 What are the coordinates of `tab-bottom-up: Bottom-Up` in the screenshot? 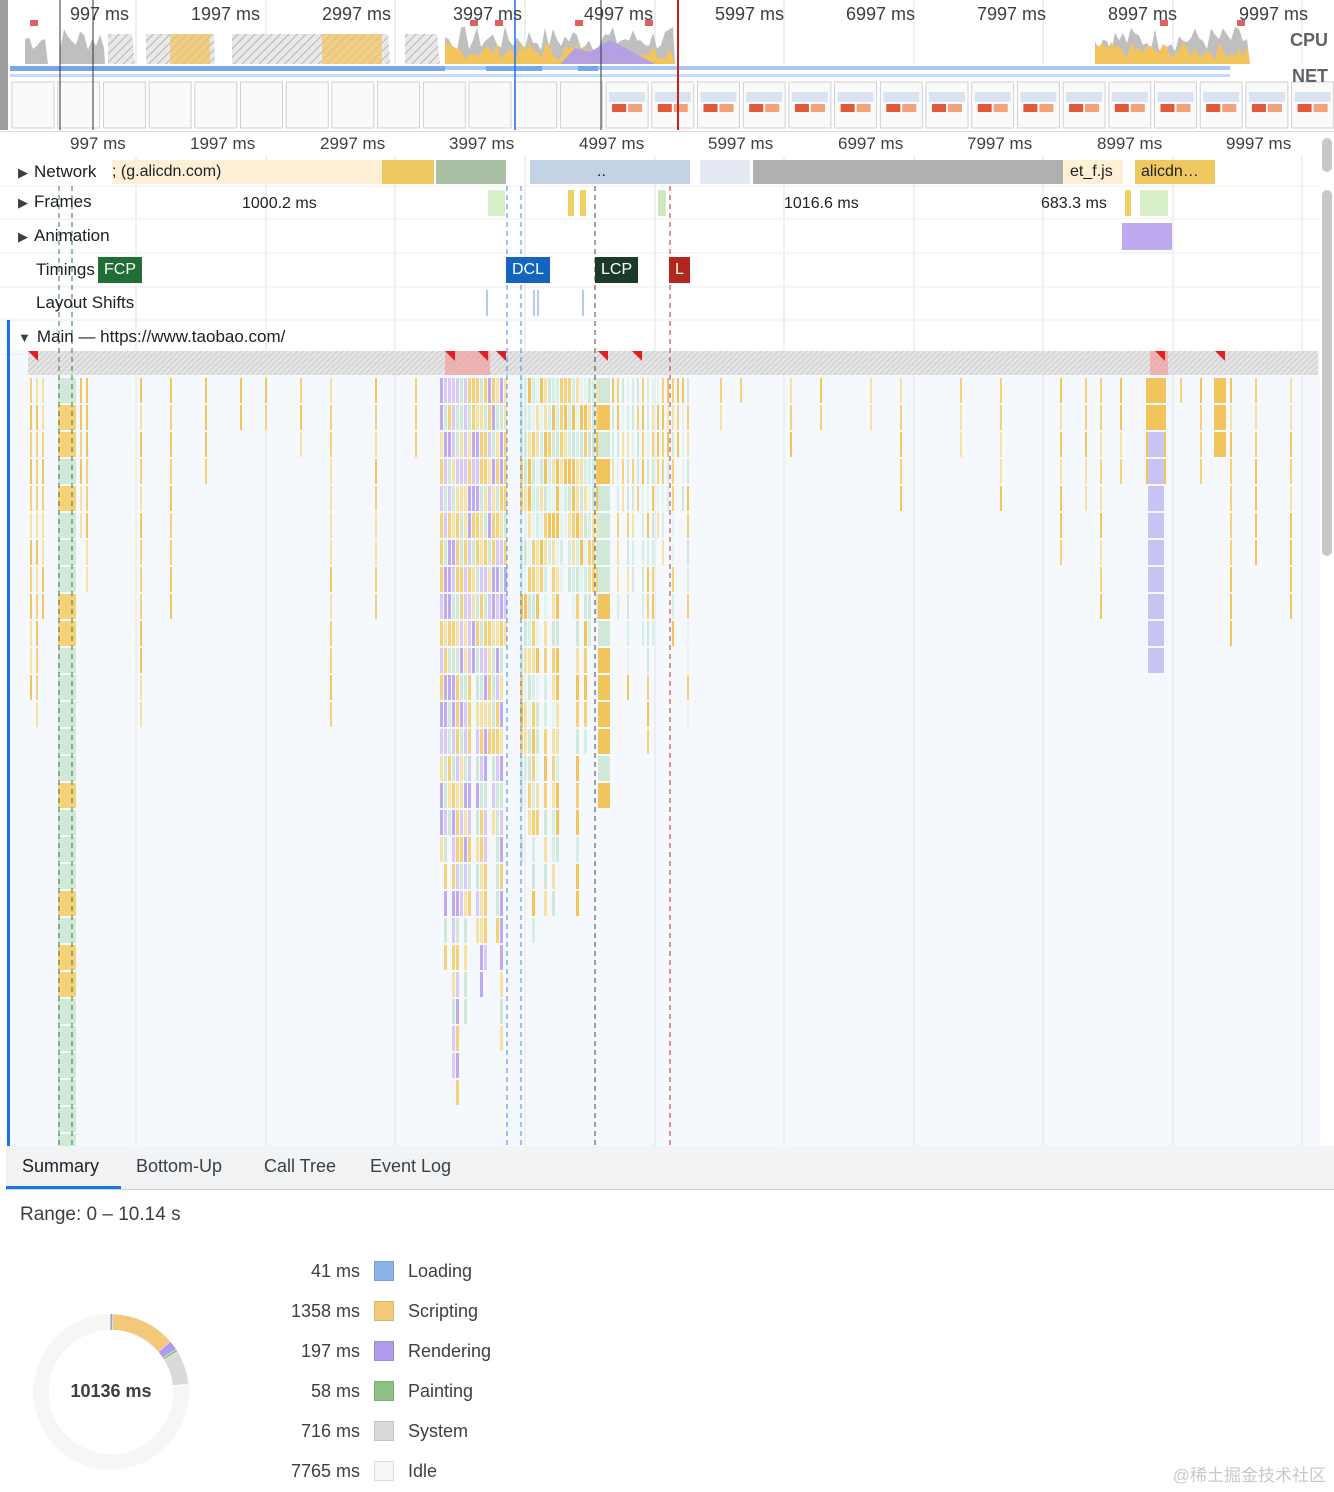 It's located at (179, 1166).